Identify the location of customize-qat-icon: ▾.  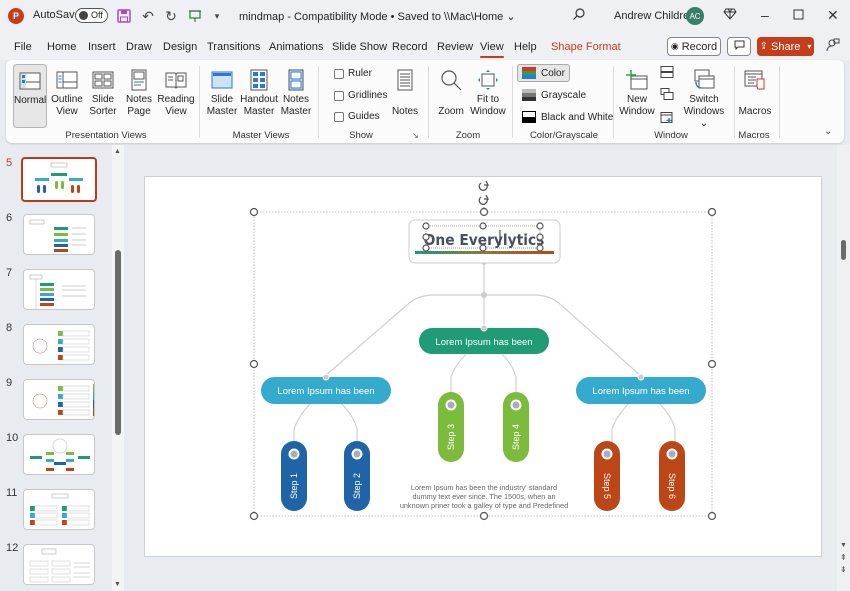
(217, 16).